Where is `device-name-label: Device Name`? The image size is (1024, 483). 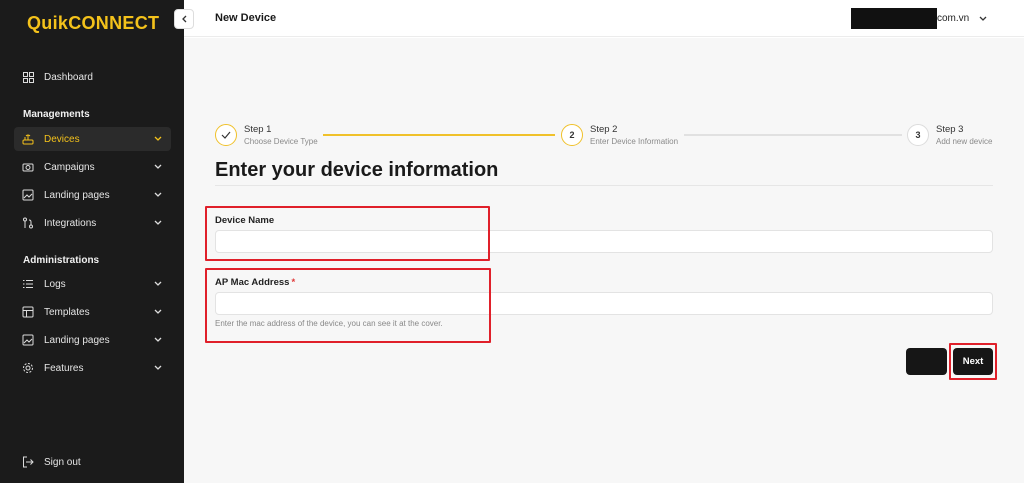 device-name-label: Device Name is located at coordinates (244, 220).